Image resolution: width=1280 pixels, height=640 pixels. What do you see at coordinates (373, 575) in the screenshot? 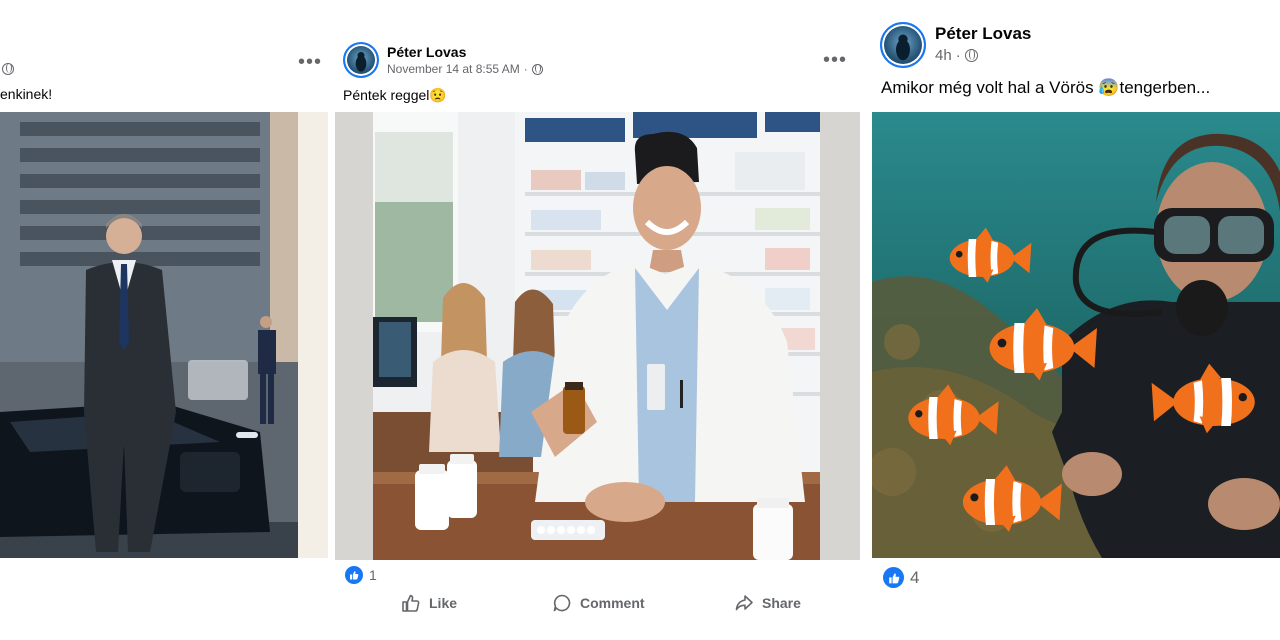
I see `reaction-count: 1` at bounding box center [373, 575].